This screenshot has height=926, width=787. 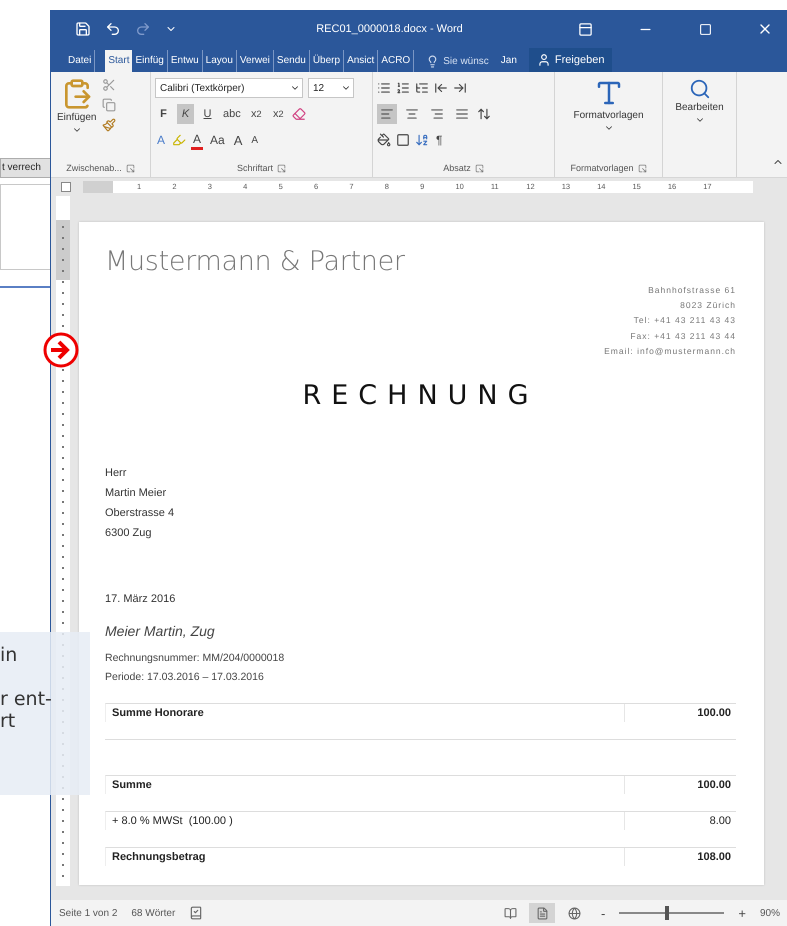 What do you see at coordinates (422, 140) in the screenshot?
I see `sort-icon` at bounding box center [422, 140].